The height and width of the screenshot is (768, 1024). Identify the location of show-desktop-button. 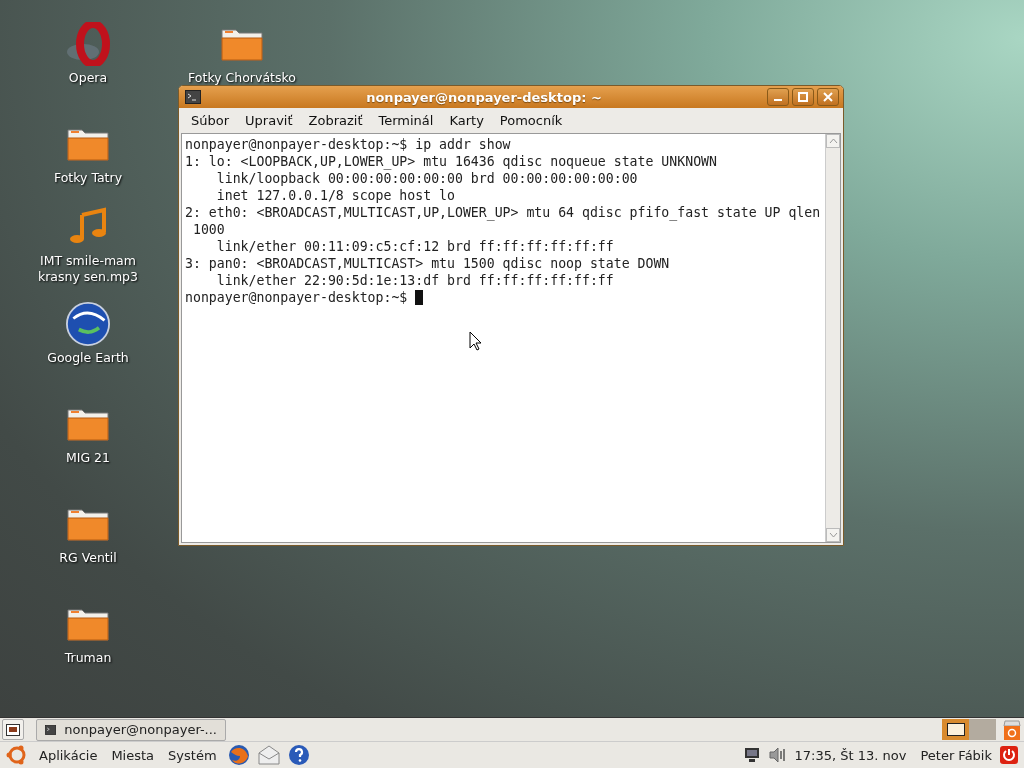
(13, 729).